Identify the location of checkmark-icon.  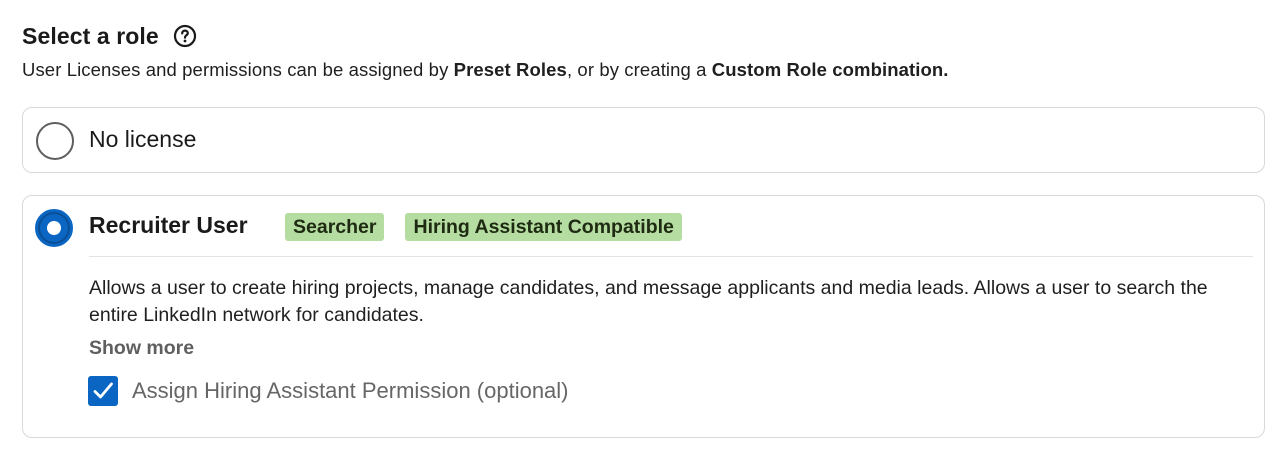
(103, 390).